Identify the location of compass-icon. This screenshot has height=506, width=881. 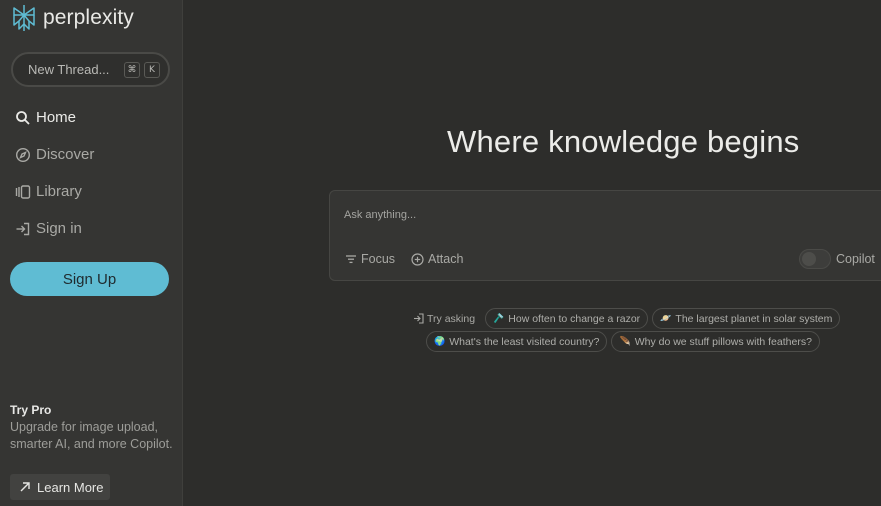
(23, 154).